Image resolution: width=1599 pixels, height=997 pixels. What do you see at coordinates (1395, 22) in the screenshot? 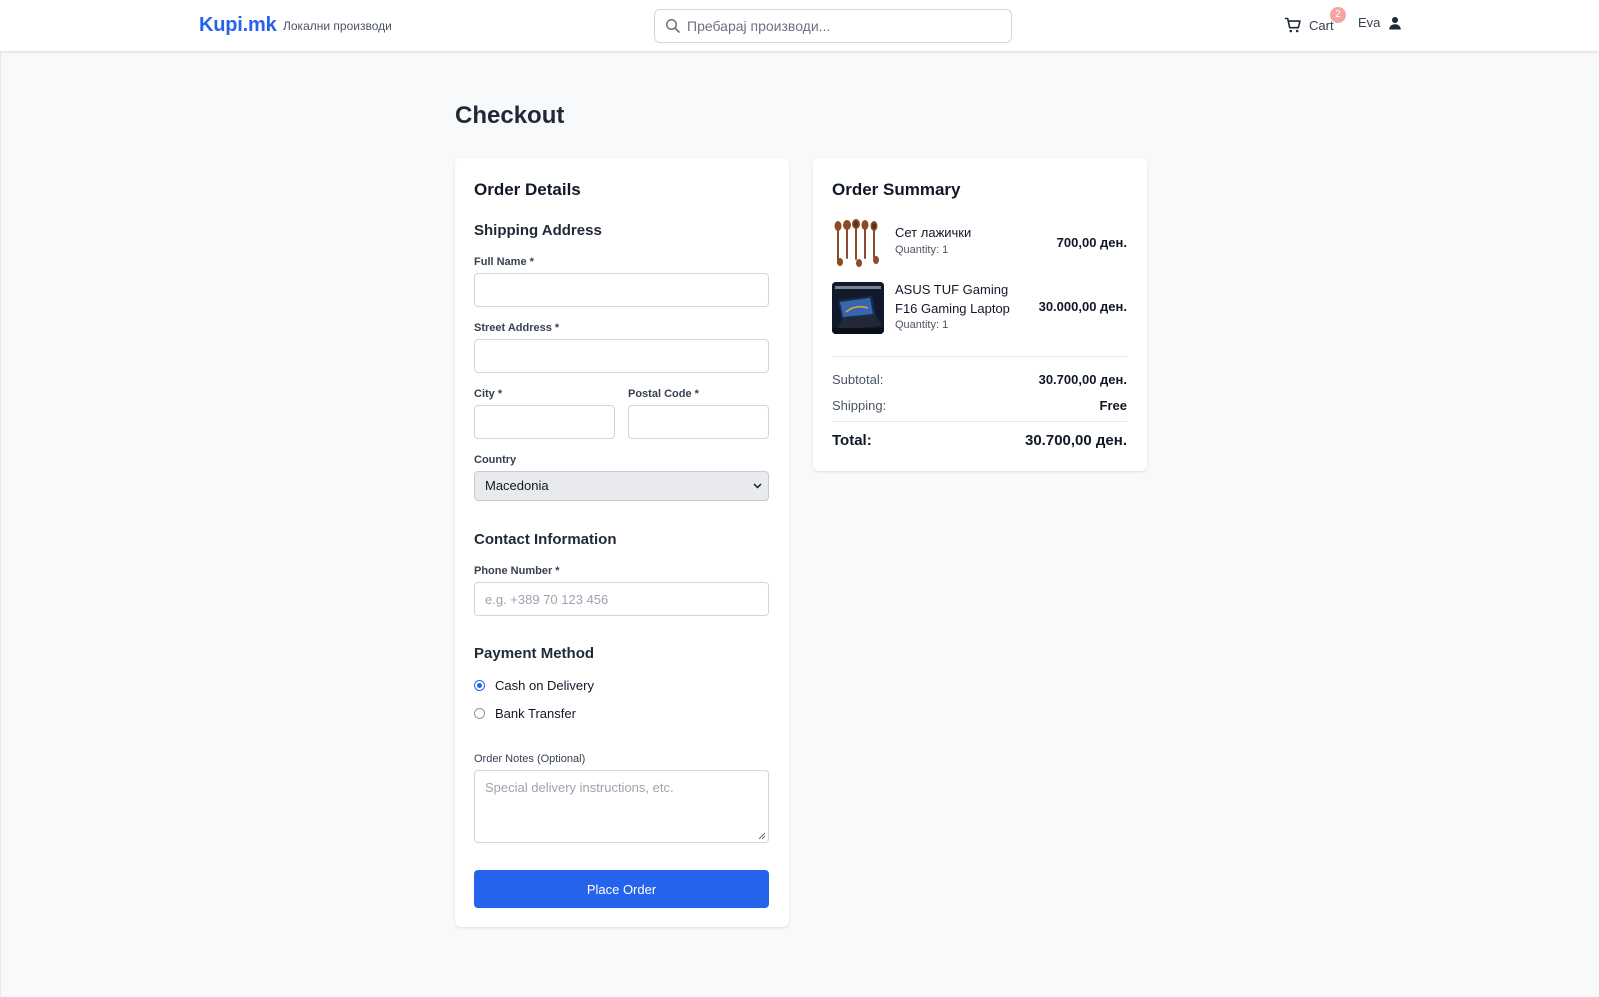
I see `user-icon` at bounding box center [1395, 22].